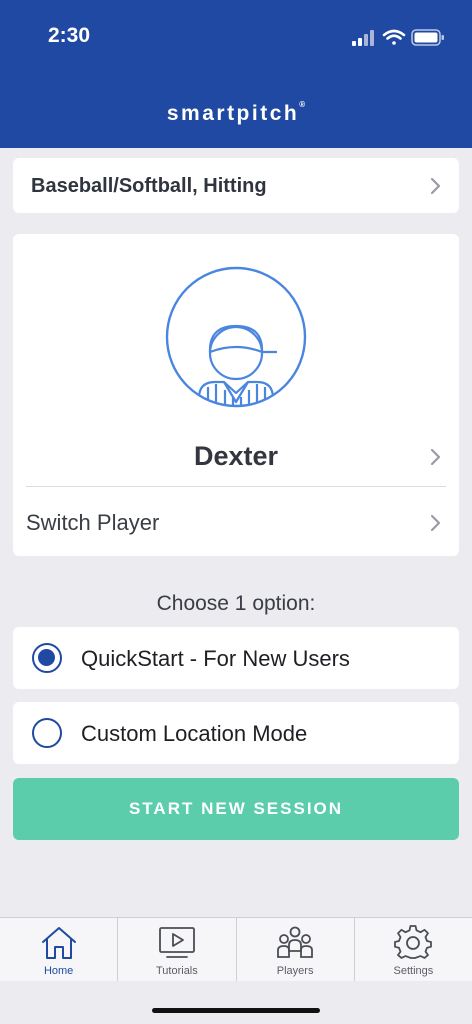 The image size is (472, 1024). What do you see at coordinates (58, 971) in the screenshot?
I see `tab-label: Home` at bounding box center [58, 971].